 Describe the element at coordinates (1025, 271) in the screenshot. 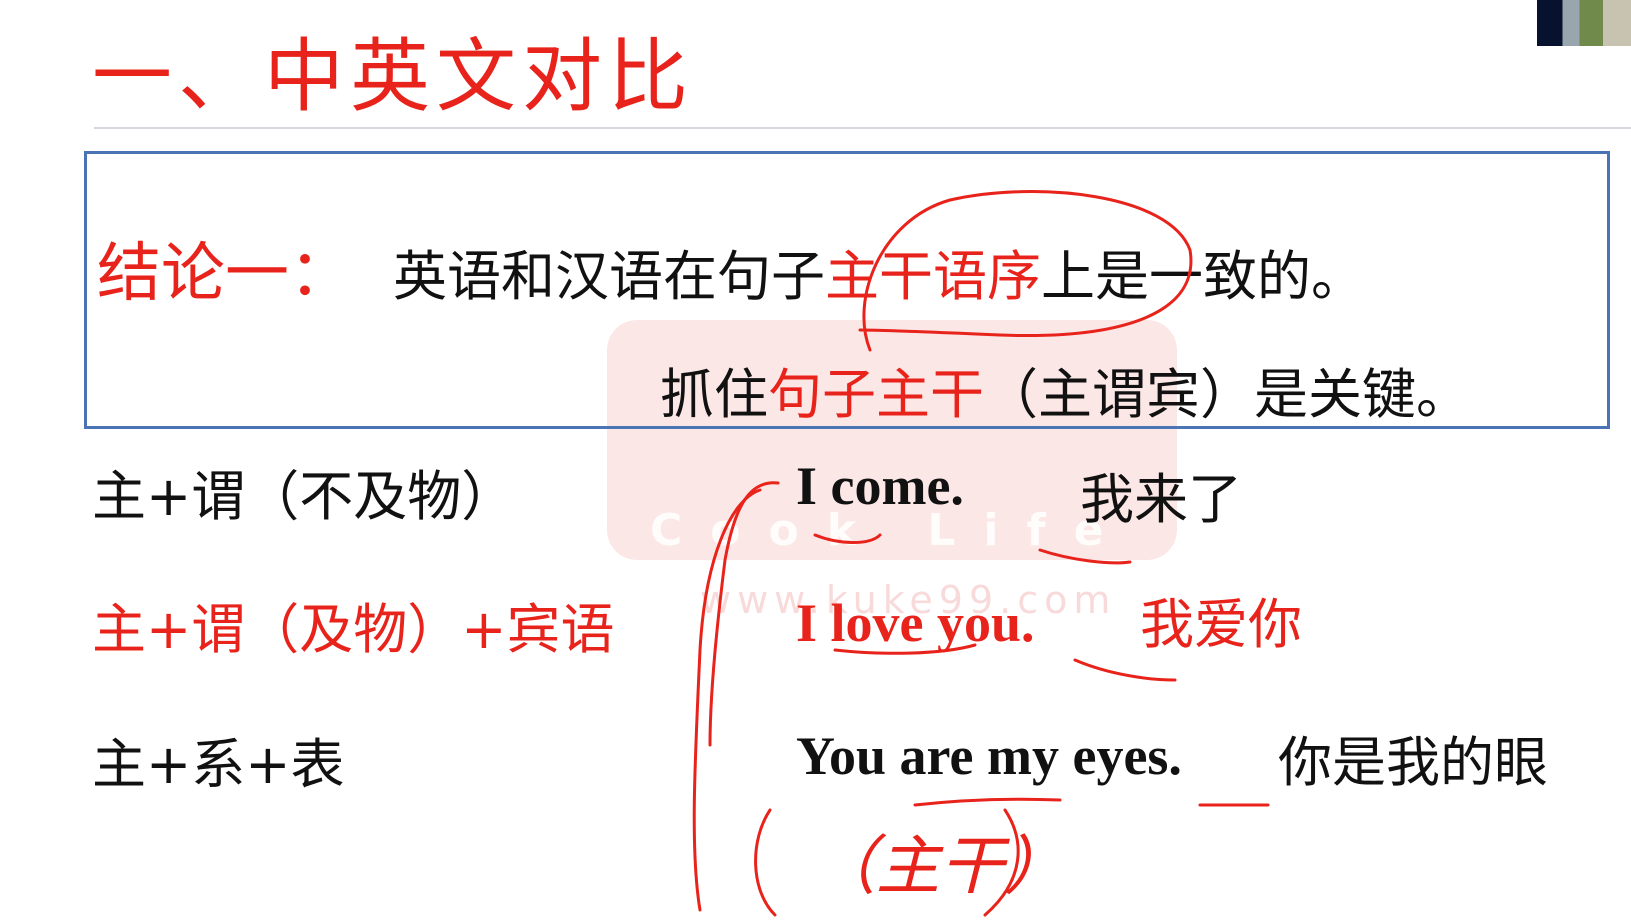

I see `ink-circle` at that location.